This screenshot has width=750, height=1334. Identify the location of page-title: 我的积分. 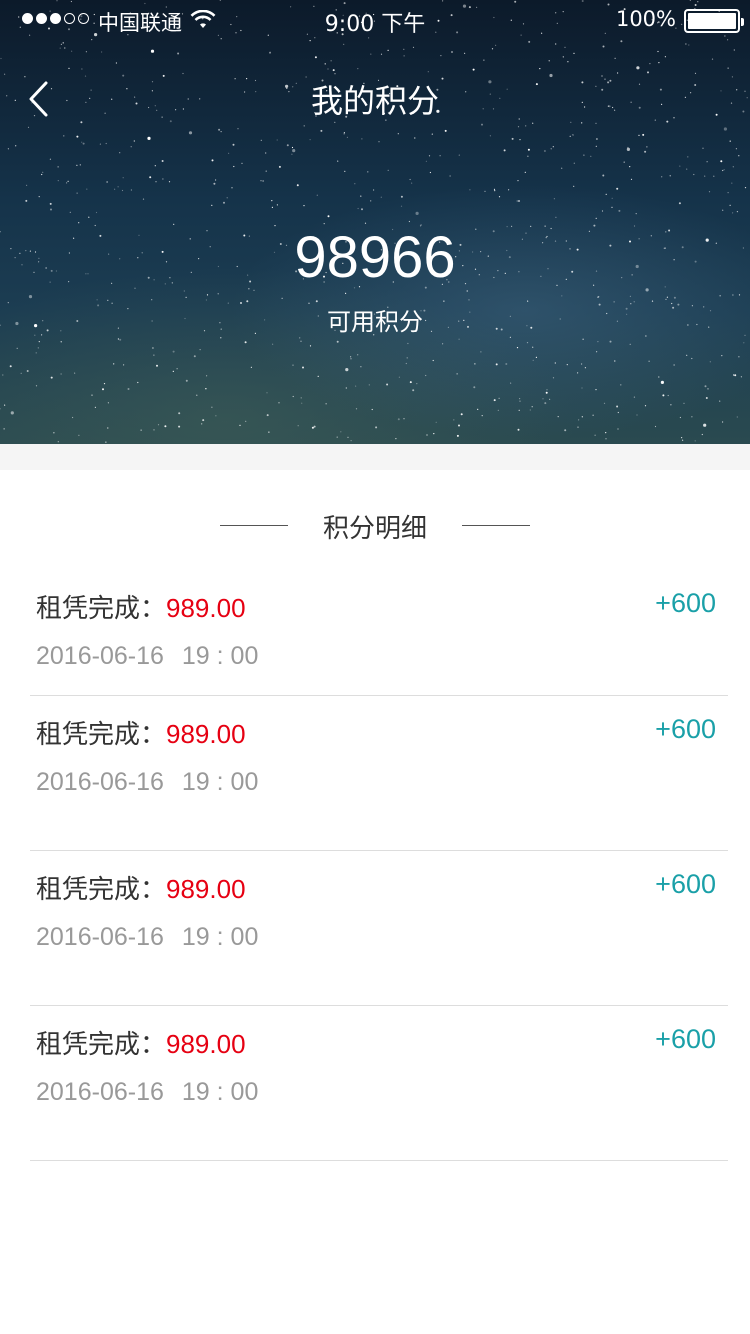
(374, 101).